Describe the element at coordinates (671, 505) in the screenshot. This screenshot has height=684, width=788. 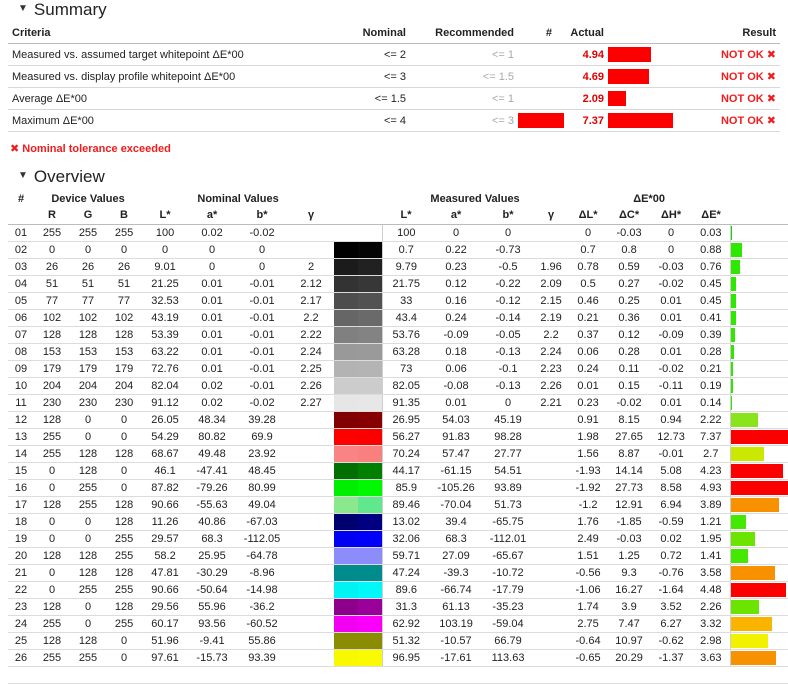
I see `overview-cell-delta-H: 6.94` at that location.